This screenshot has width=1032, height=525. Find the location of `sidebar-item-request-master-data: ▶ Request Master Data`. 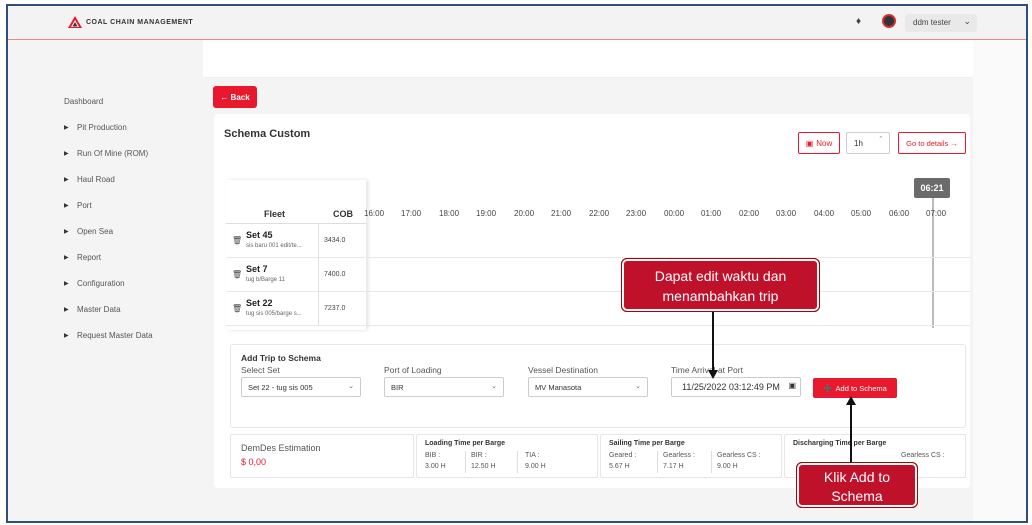

sidebar-item-request-master-data: ▶ Request Master Data is located at coordinates (108, 335).